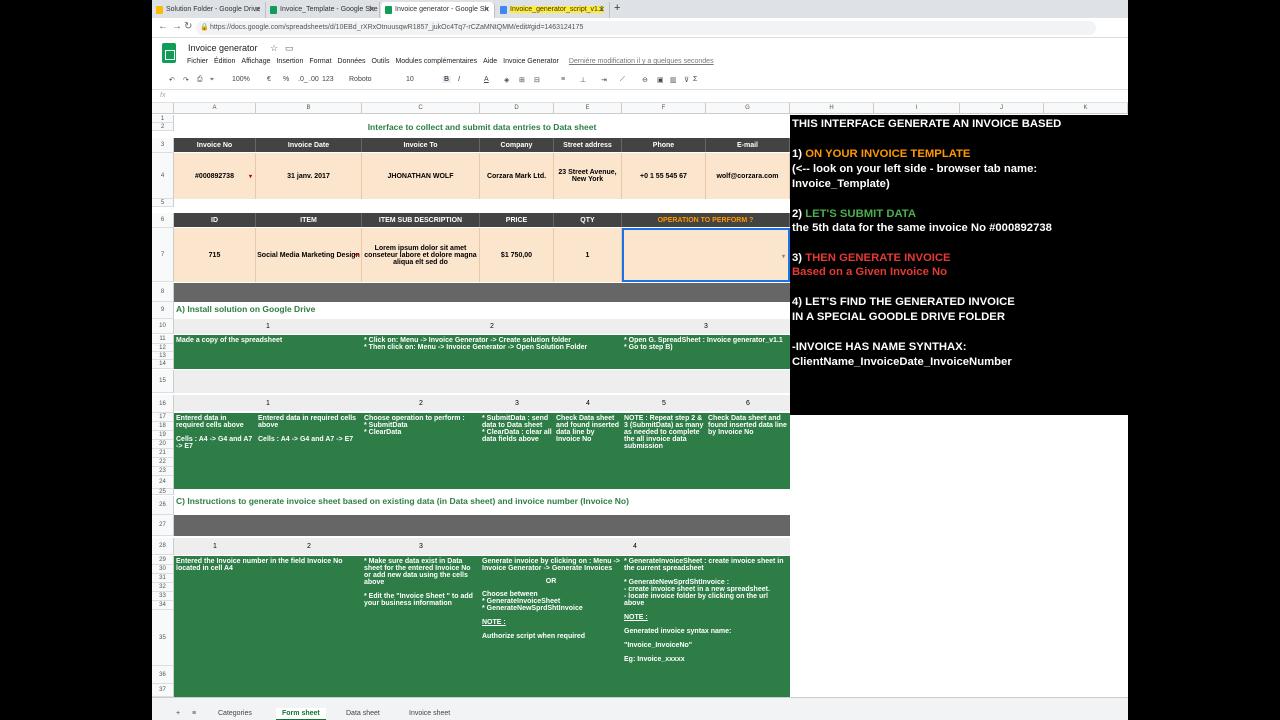 This screenshot has width=1280, height=720. What do you see at coordinates (163, 435) in the screenshot?
I see `row-header: 19` at bounding box center [163, 435].